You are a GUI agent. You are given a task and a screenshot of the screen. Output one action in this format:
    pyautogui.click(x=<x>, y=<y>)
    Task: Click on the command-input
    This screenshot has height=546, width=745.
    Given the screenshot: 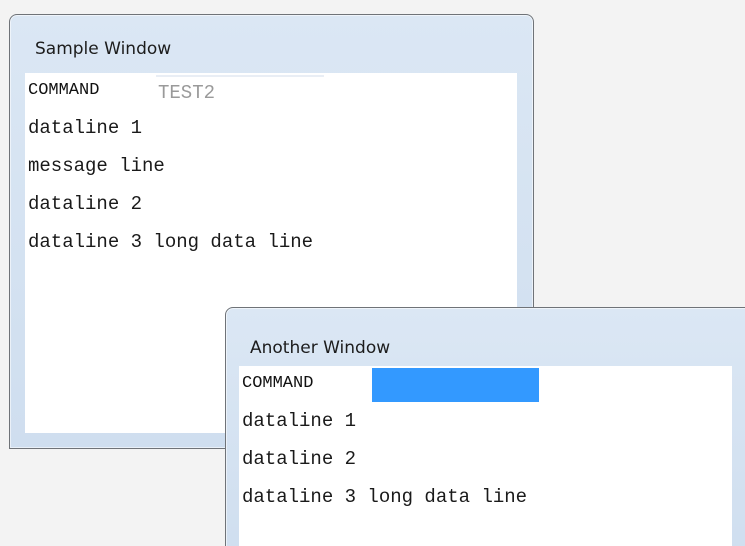 What is the action you would take?
    pyautogui.click(x=240, y=92)
    